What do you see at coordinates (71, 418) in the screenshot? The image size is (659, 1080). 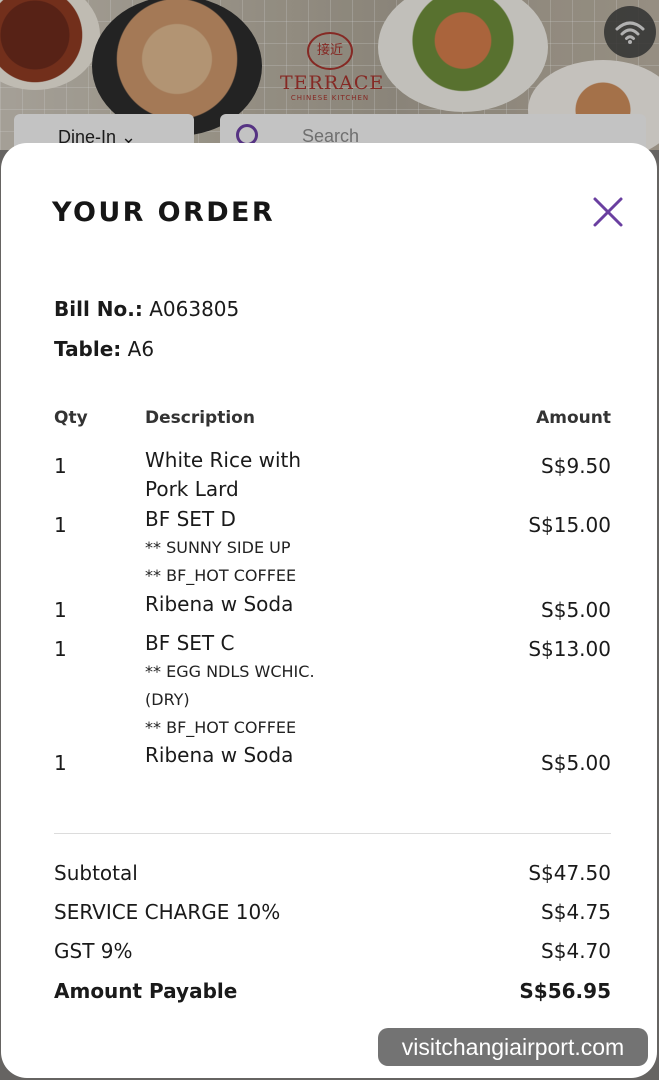 I see `column-header-qty: Qty` at bounding box center [71, 418].